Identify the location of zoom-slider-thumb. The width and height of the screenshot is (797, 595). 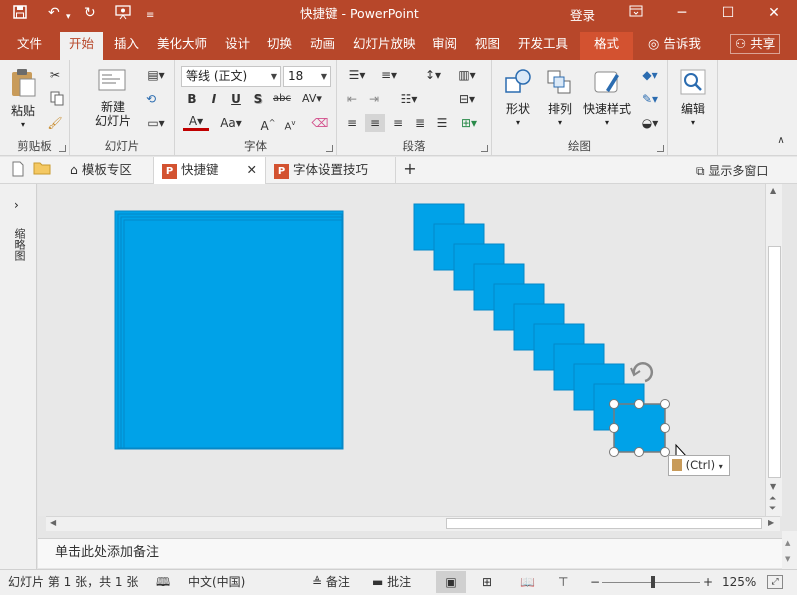
(653, 582).